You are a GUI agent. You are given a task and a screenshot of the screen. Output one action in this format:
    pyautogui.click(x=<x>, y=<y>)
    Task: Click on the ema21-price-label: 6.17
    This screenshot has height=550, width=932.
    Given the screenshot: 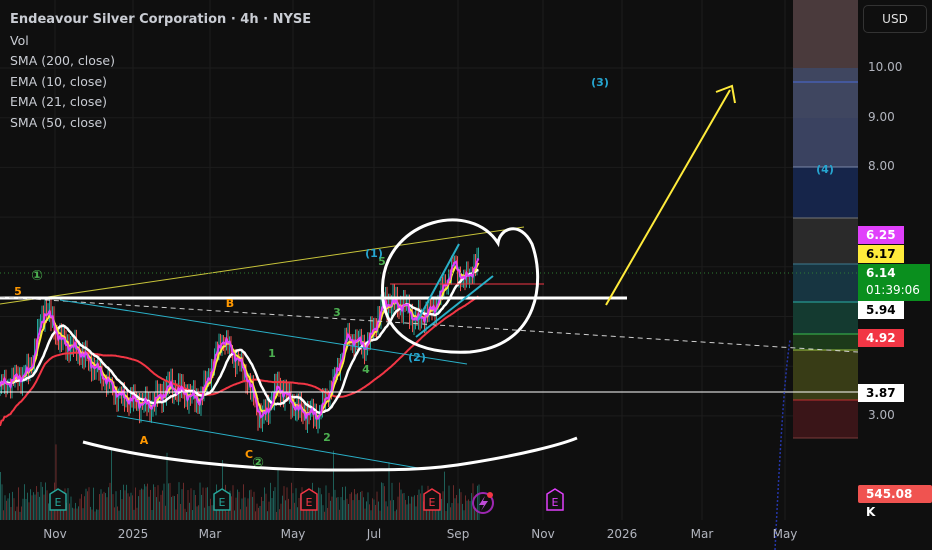 What is the action you would take?
    pyautogui.click(x=881, y=254)
    